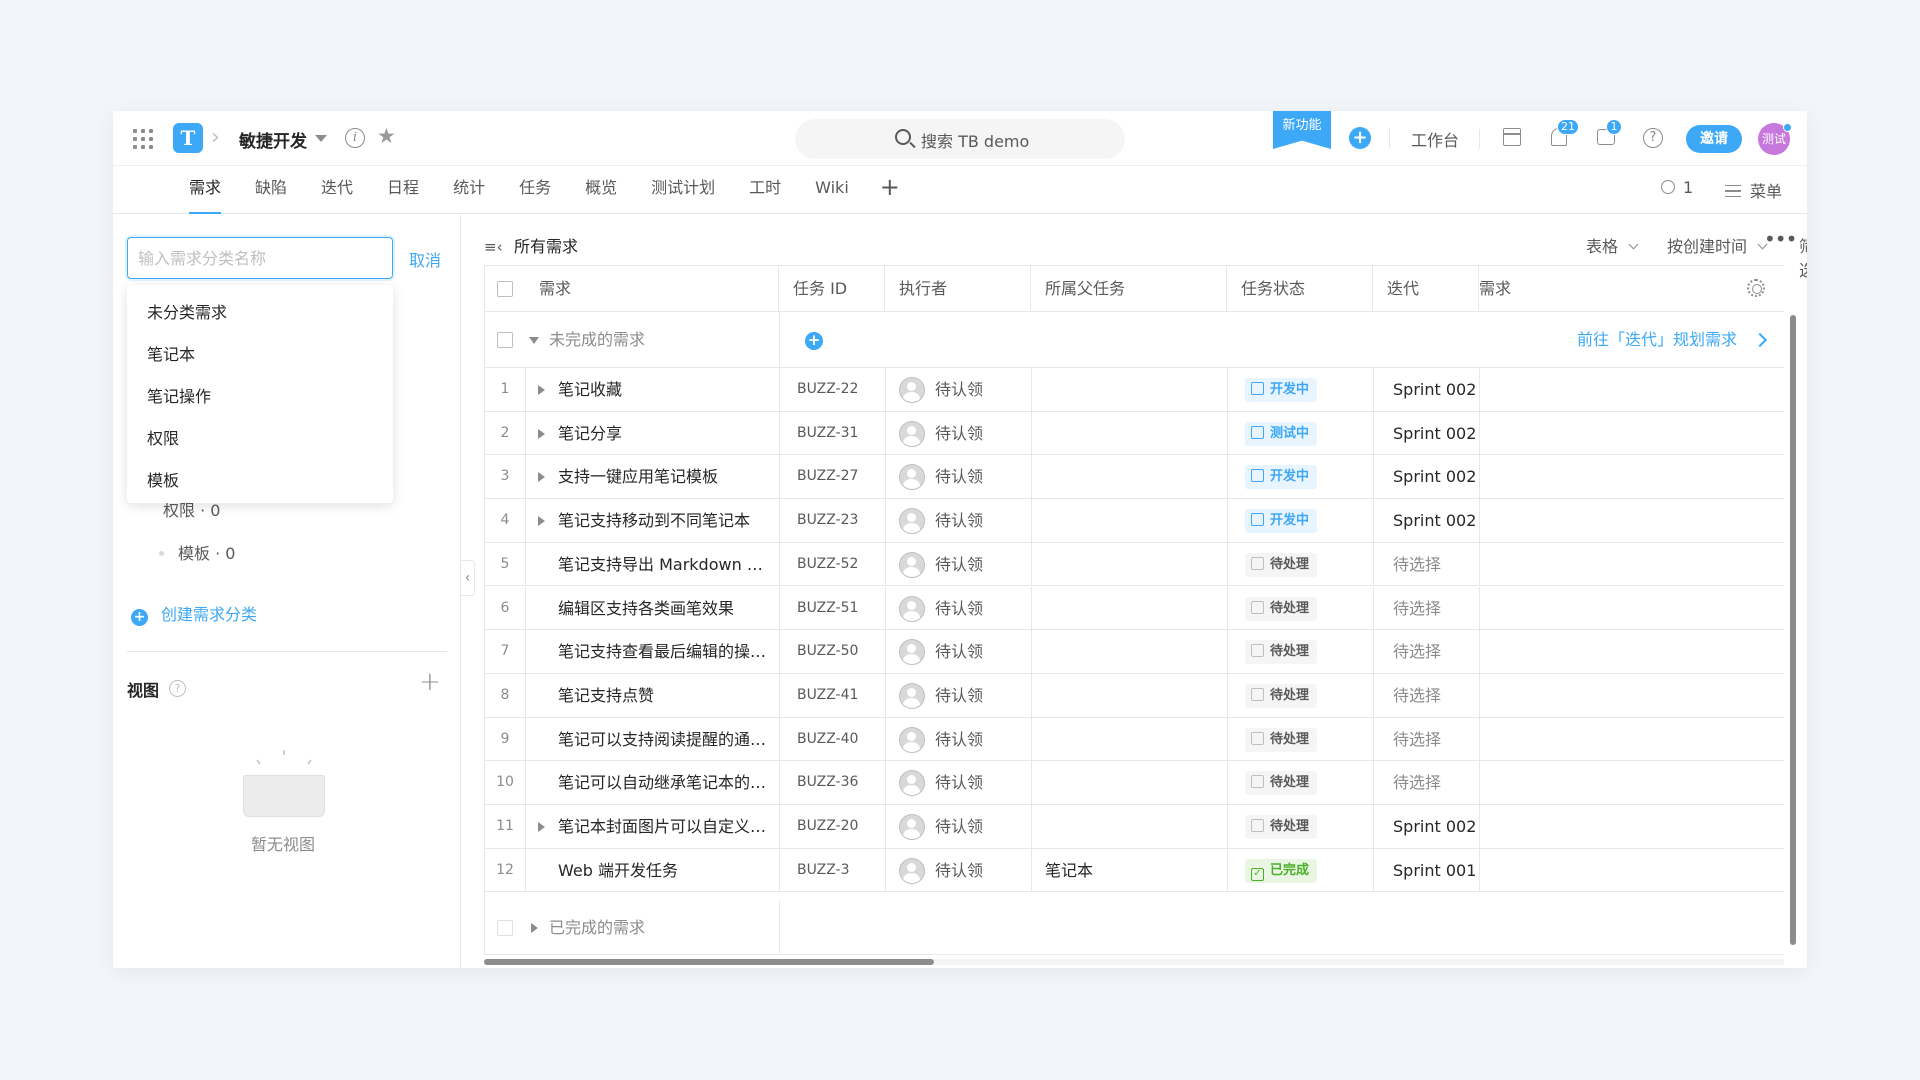  What do you see at coordinates (1281, 433) in the screenshot?
I see `status-badge: 测试中` at bounding box center [1281, 433].